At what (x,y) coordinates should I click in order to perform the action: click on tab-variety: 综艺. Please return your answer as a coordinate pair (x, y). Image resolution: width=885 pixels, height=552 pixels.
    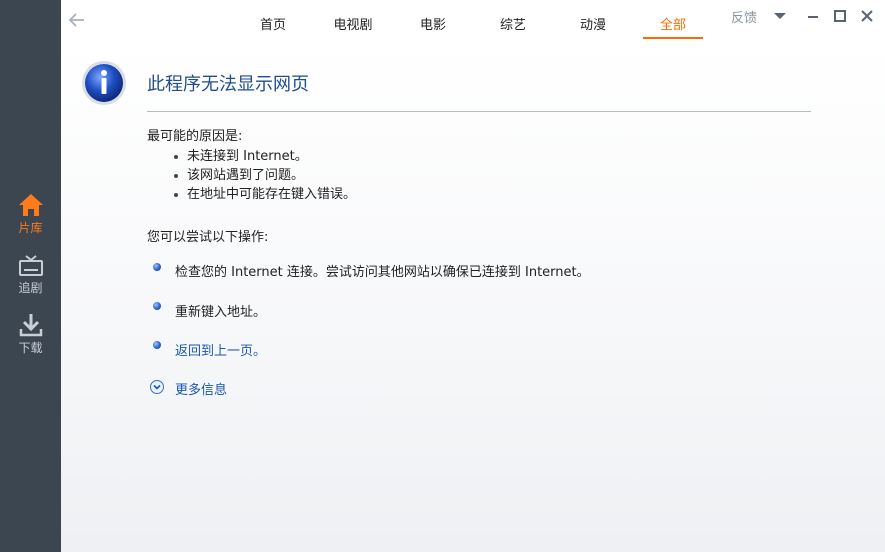
    Looking at the image, I should click on (513, 23).